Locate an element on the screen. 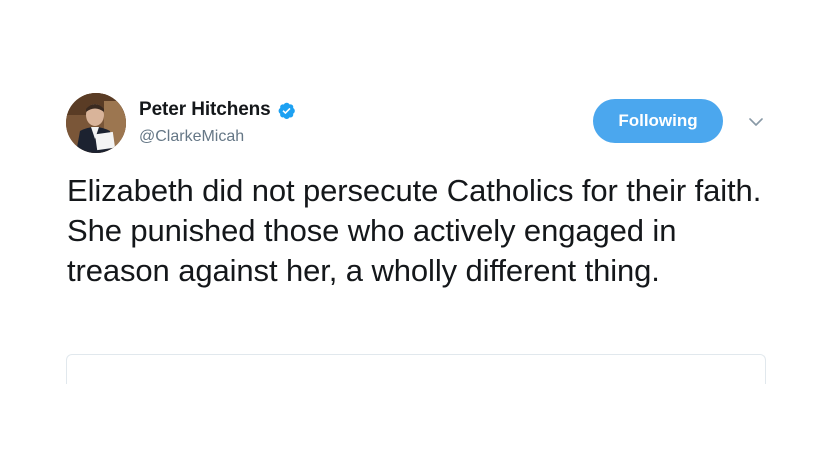 This screenshot has height=460, width=819. avatar is located at coordinates (96, 123).